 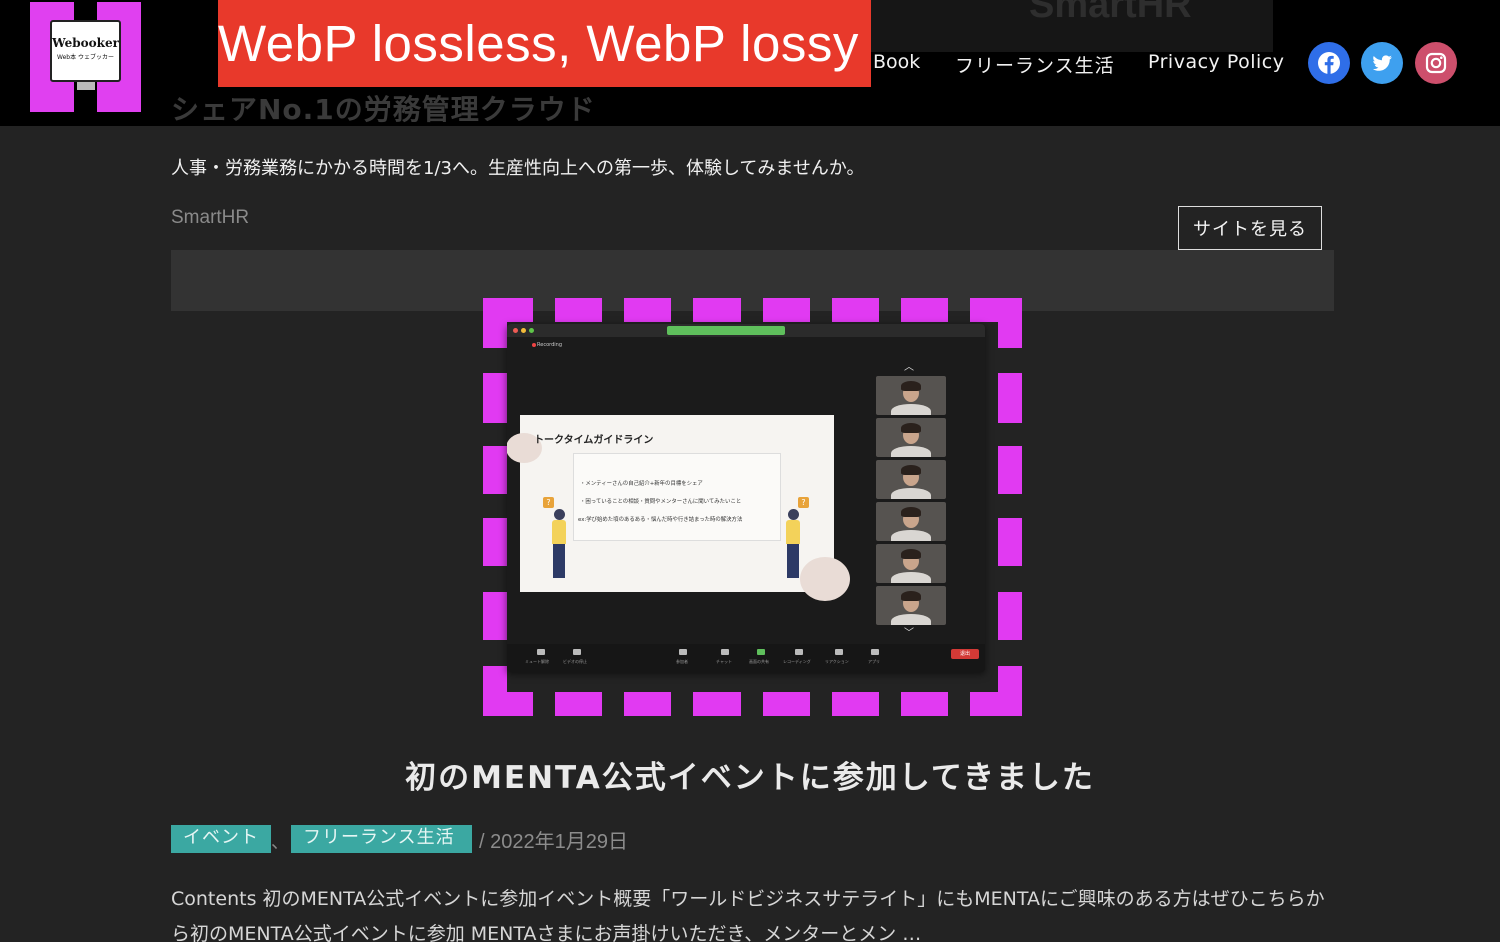 What do you see at coordinates (594, 440) in the screenshot?
I see `slide-title: トークタイムガイドライン` at bounding box center [594, 440].